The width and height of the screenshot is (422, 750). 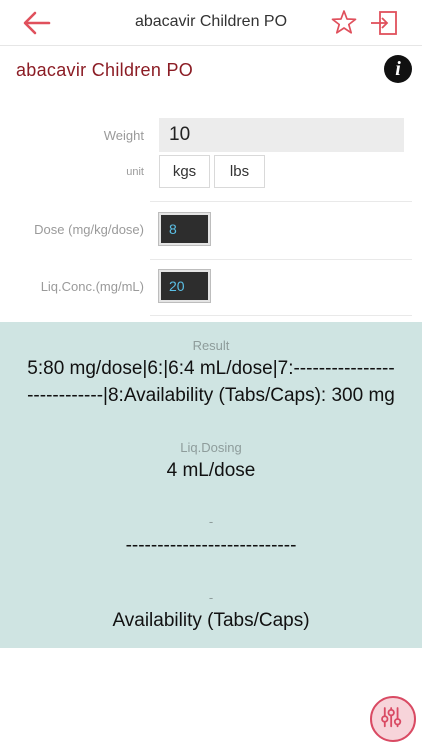 I want to click on conc-input, so click(x=184, y=286).